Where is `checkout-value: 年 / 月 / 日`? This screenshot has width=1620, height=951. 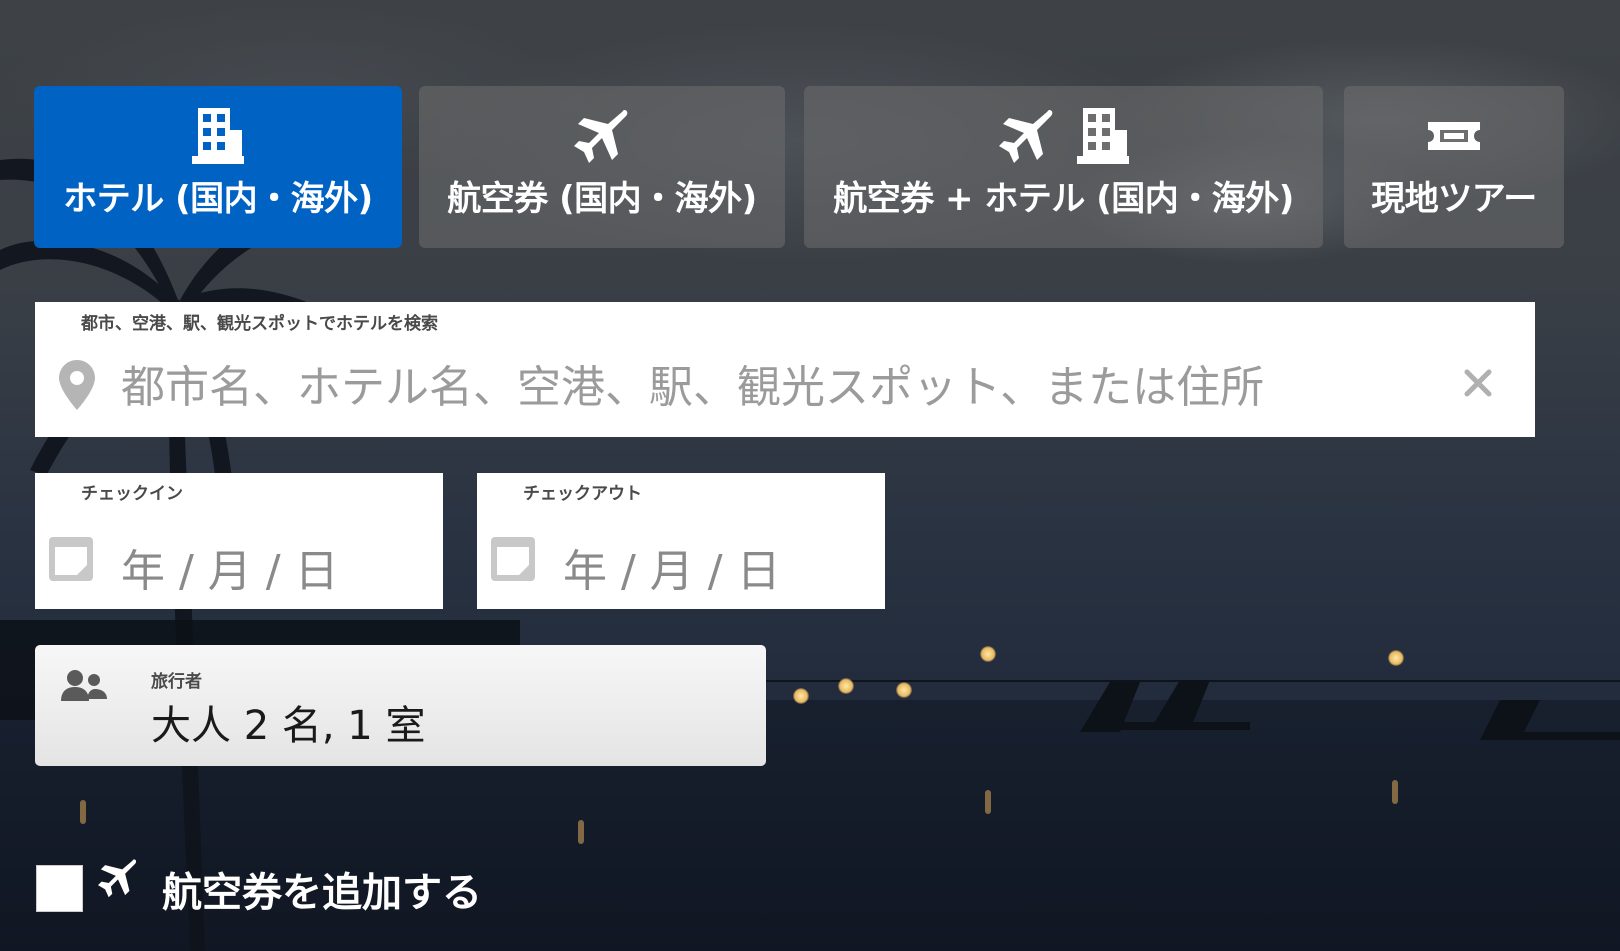
checkout-value: 年 / 月 / 日 is located at coordinates (672, 571).